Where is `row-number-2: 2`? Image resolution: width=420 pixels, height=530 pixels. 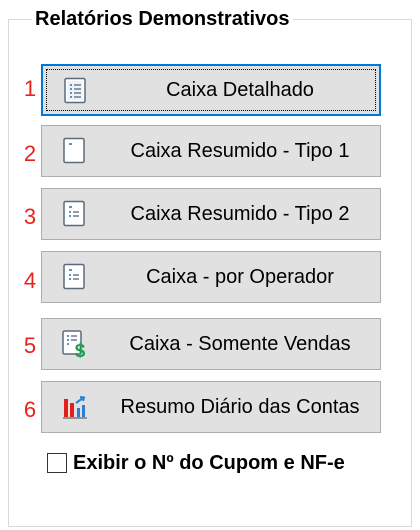
row-number-2: 2 is located at coordinates (30, 153).